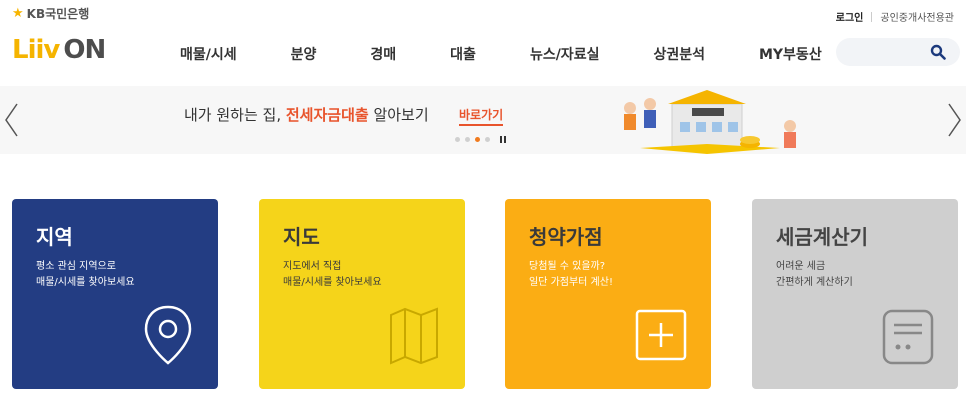  I want to click on card-title: 청약가점, so click(566, 237).